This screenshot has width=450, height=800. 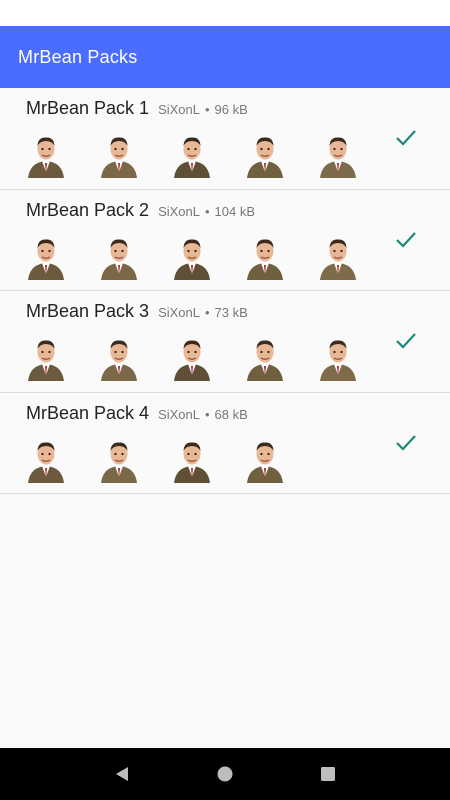 What do you see at coordinates (88, 209) in the screenshot?
I see `pack-name: MrBean Pack 2` at bounding box center [88, 209].